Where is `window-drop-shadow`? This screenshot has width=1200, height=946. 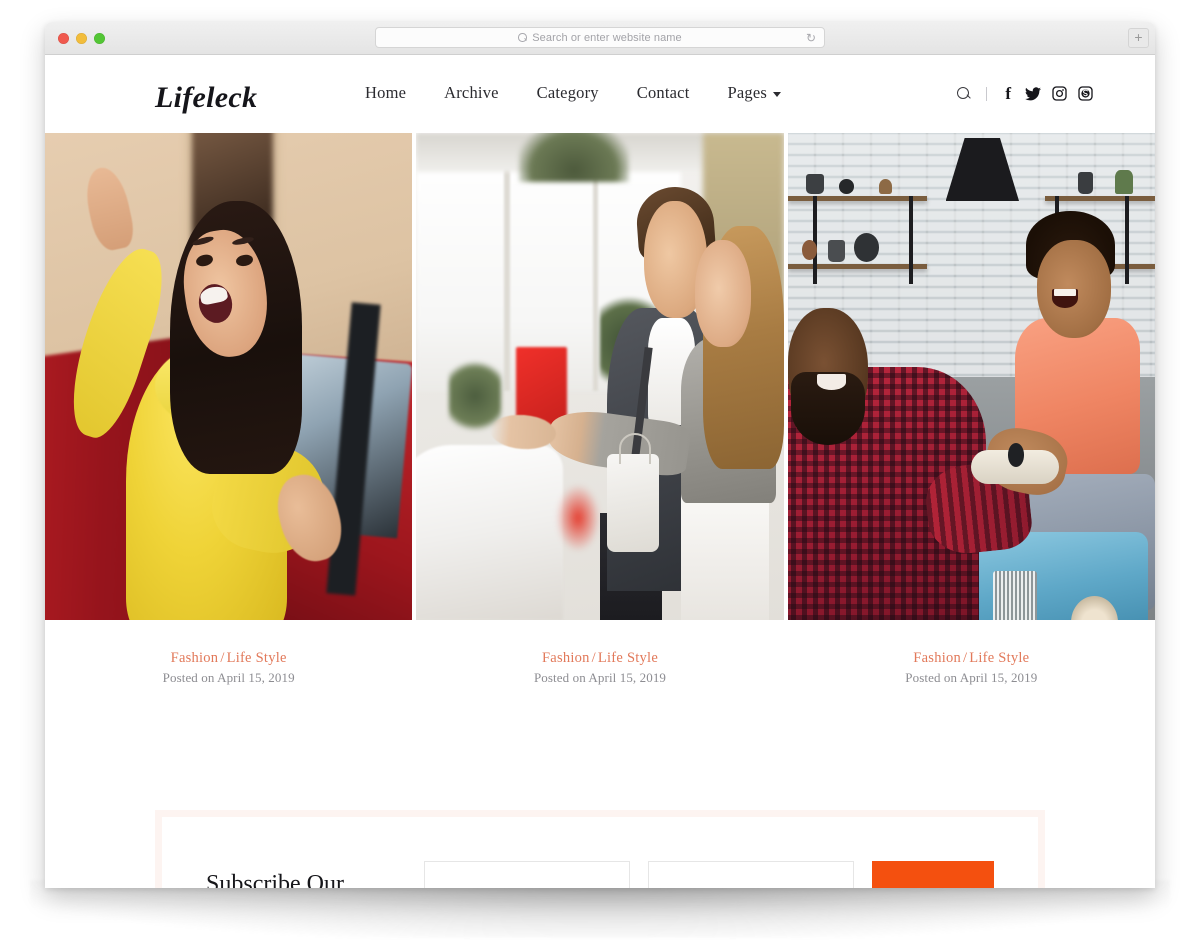
window-drop-shadow is located at coordinates (600, 909).